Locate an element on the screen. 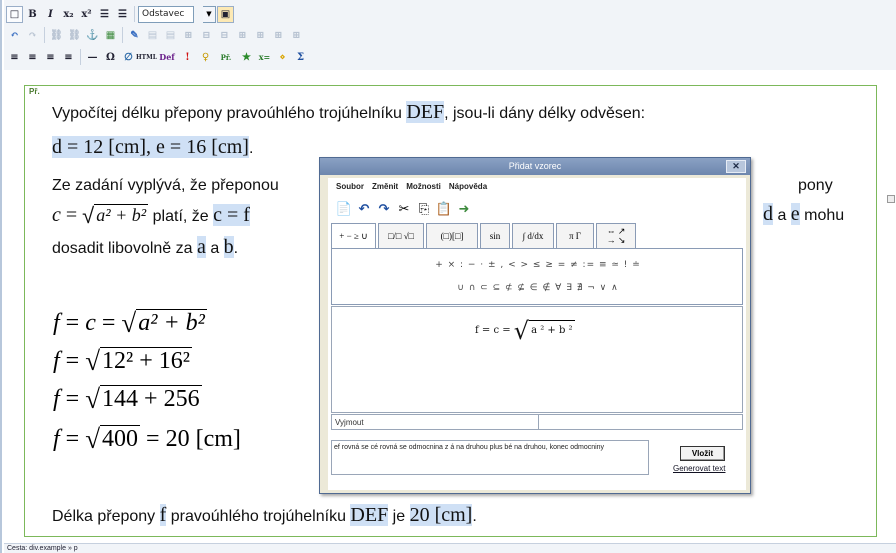  tab-greek: π Γ is located at coordinates (575, 235).